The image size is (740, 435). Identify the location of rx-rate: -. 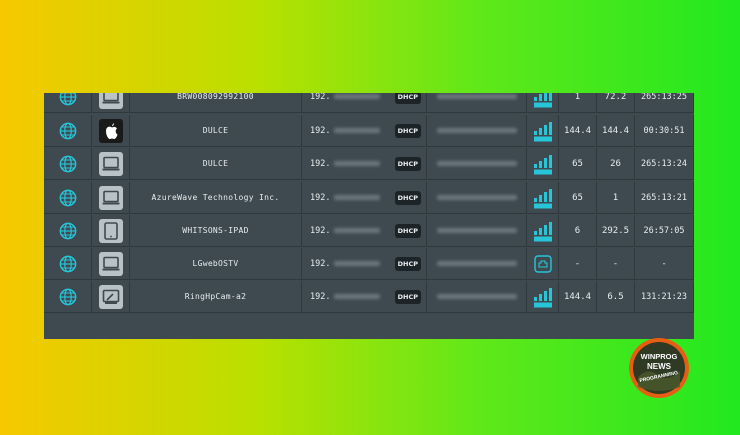
(616, 264).